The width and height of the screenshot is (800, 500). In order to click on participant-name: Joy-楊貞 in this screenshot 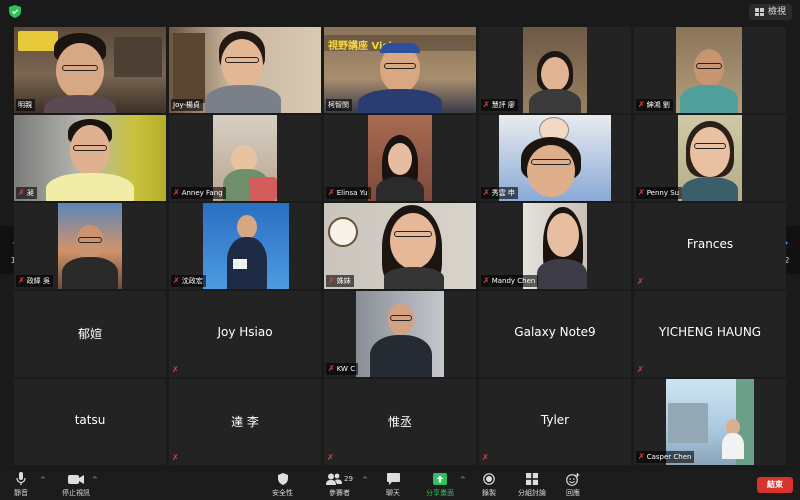, I will do `click(186, 105)`.